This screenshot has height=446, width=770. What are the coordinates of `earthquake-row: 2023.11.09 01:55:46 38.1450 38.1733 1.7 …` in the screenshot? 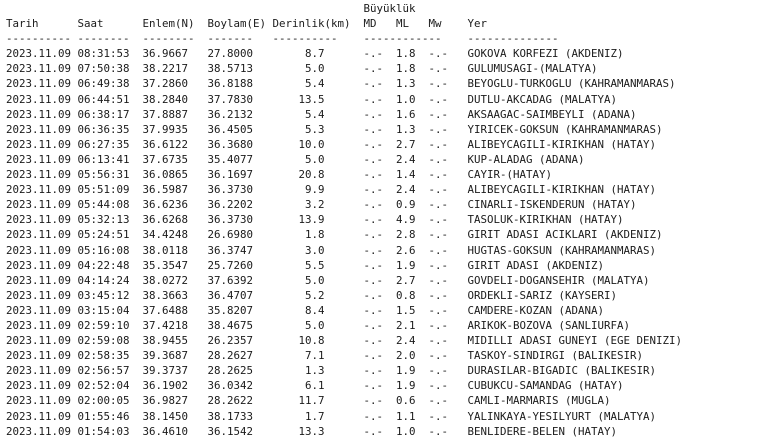 It's located at (331, 416).